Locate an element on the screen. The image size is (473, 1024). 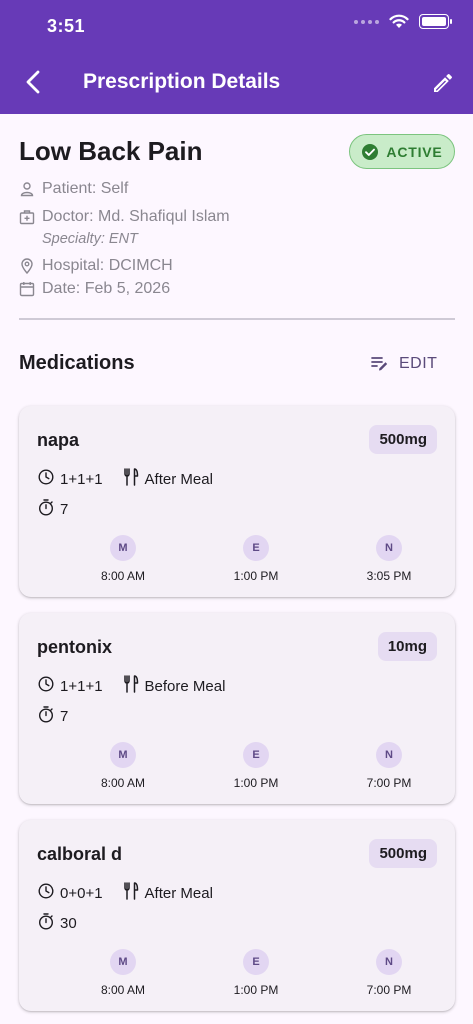
cellular-signal-icon is located at coordinates (366, 21).